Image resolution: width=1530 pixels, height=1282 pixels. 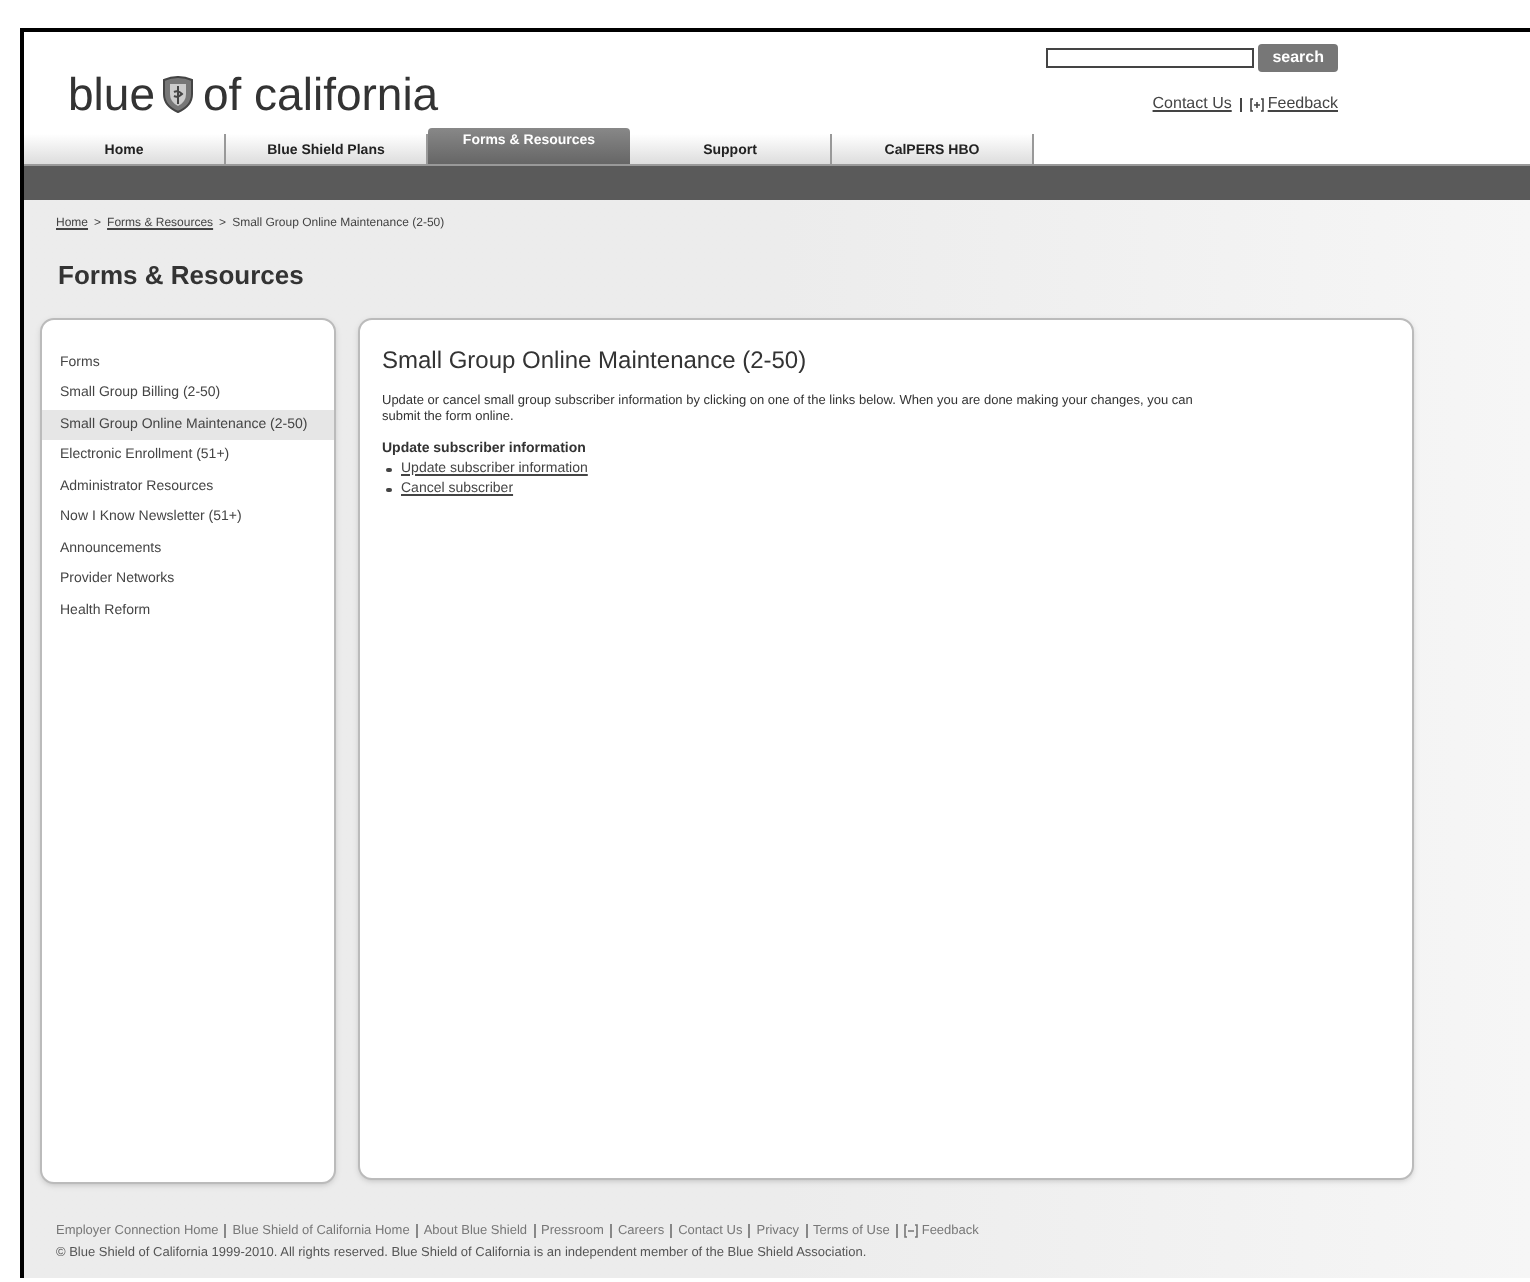 What do you see at coordinates (1302, 104) in the screenshot?
I see `header-link: Feedback` at bounding box center [1302, 104].